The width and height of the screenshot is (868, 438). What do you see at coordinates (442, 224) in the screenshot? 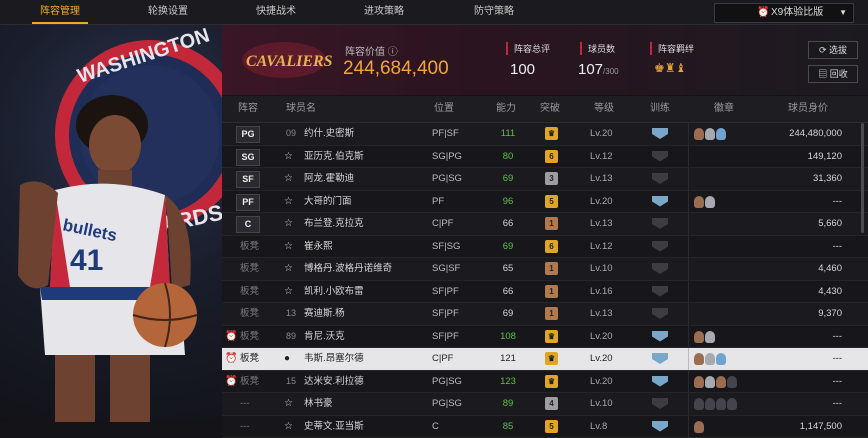
I see `player-position: C|PF` at bounding box center [442, 224].